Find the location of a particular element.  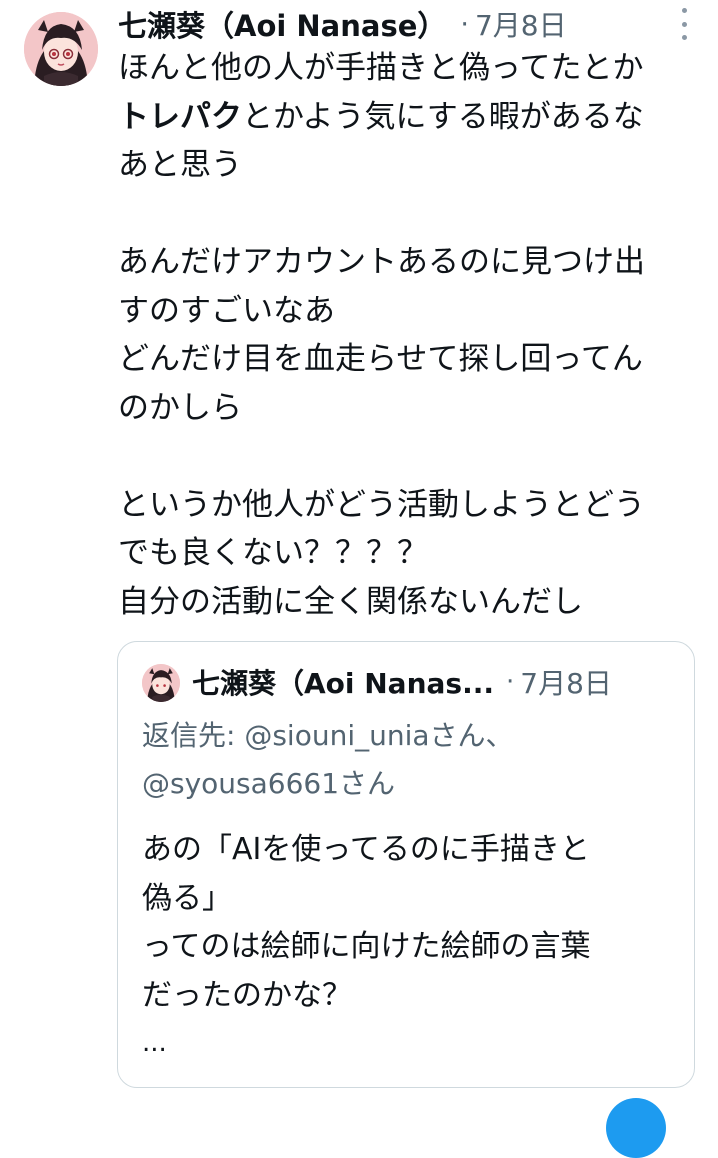

tweet-text-line: というか他人がどう活動しようとどう is located at coordinates (410, 505).